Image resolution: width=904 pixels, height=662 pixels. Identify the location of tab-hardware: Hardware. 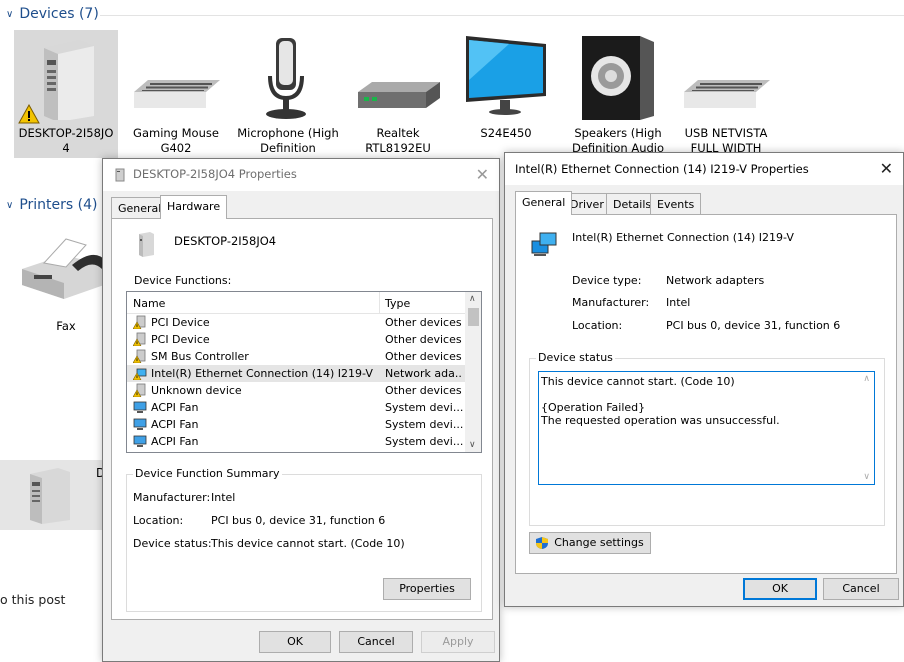
(194, 207).